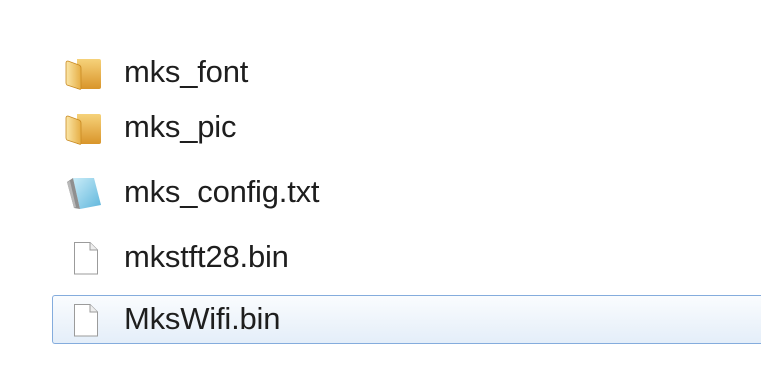 This screenshot has height=377, width=761. What do you see at coordinates (180, 126) in the screenshot?
I see `file-name: mks_pic` at bounding box center [180, 126].